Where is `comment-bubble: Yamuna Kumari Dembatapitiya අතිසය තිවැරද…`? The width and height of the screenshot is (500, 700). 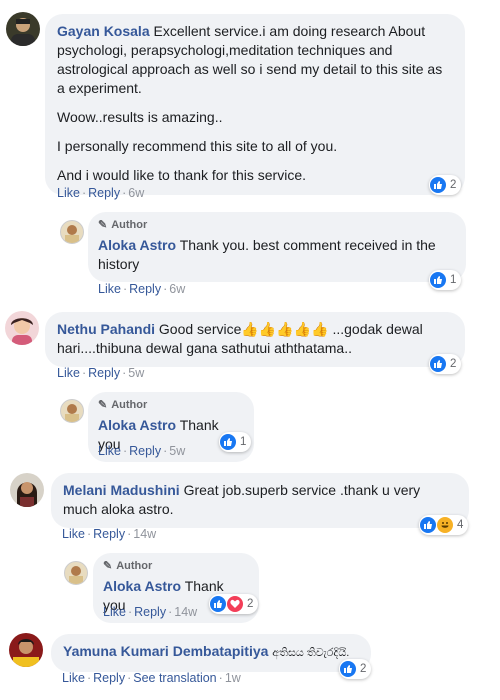 comment-bubble: Yamuna Kumari Dembatapitiya අතිසය තිවැරද… is located at coordinates (211, 653).